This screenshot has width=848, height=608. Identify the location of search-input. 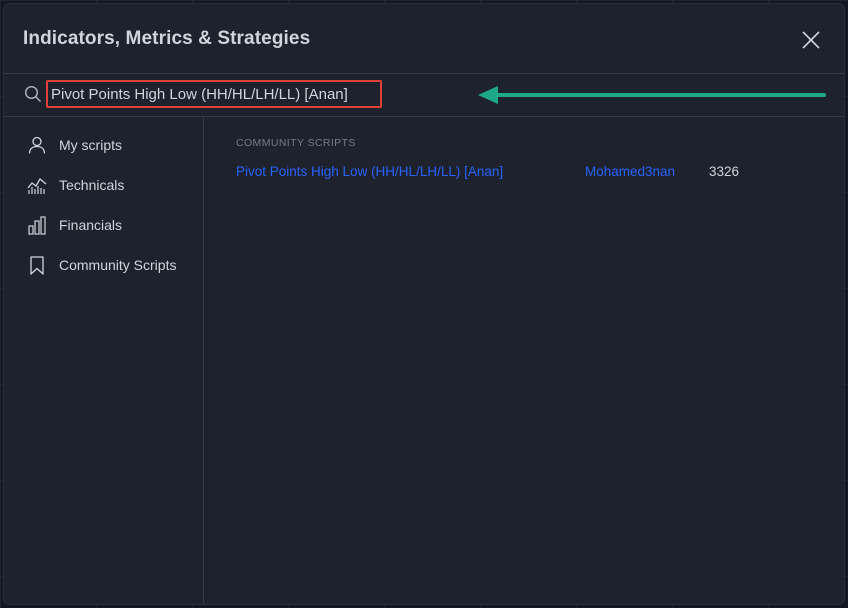
(214, 94).